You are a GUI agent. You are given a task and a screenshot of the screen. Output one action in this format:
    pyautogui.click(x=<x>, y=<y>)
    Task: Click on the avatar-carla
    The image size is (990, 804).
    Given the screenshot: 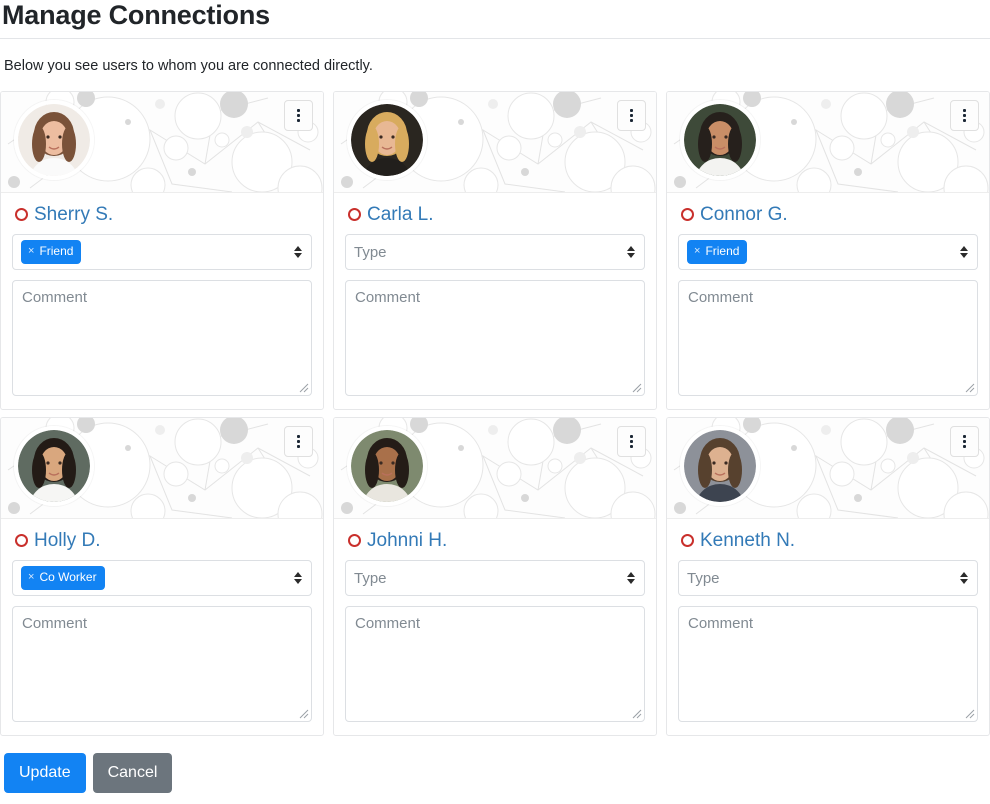 What is the action you would take?
    pyautogui.click(x=387, y=140)
    